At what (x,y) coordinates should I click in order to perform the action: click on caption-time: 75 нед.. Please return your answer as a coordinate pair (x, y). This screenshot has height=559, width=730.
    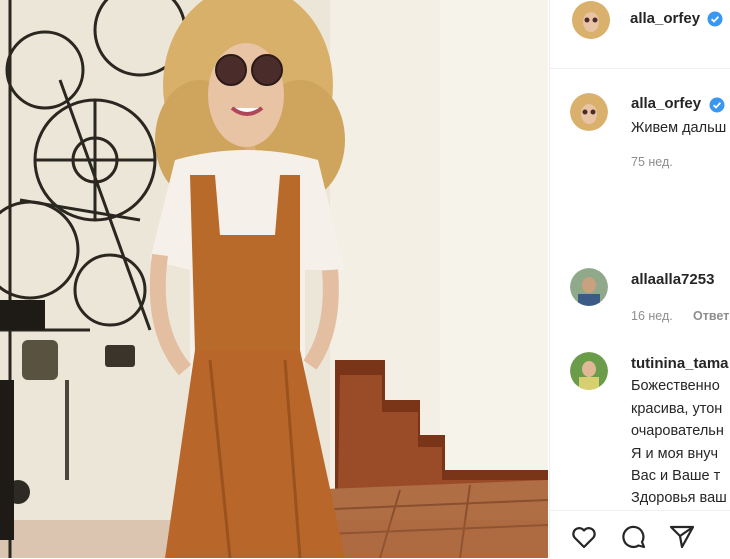
    Looking at the image, I should click on (652, 162).